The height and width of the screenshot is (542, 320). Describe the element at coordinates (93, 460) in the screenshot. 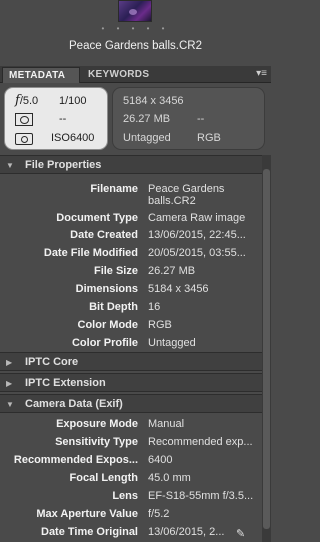

I see `property-row: Recommended Expos... 6400` at that location.